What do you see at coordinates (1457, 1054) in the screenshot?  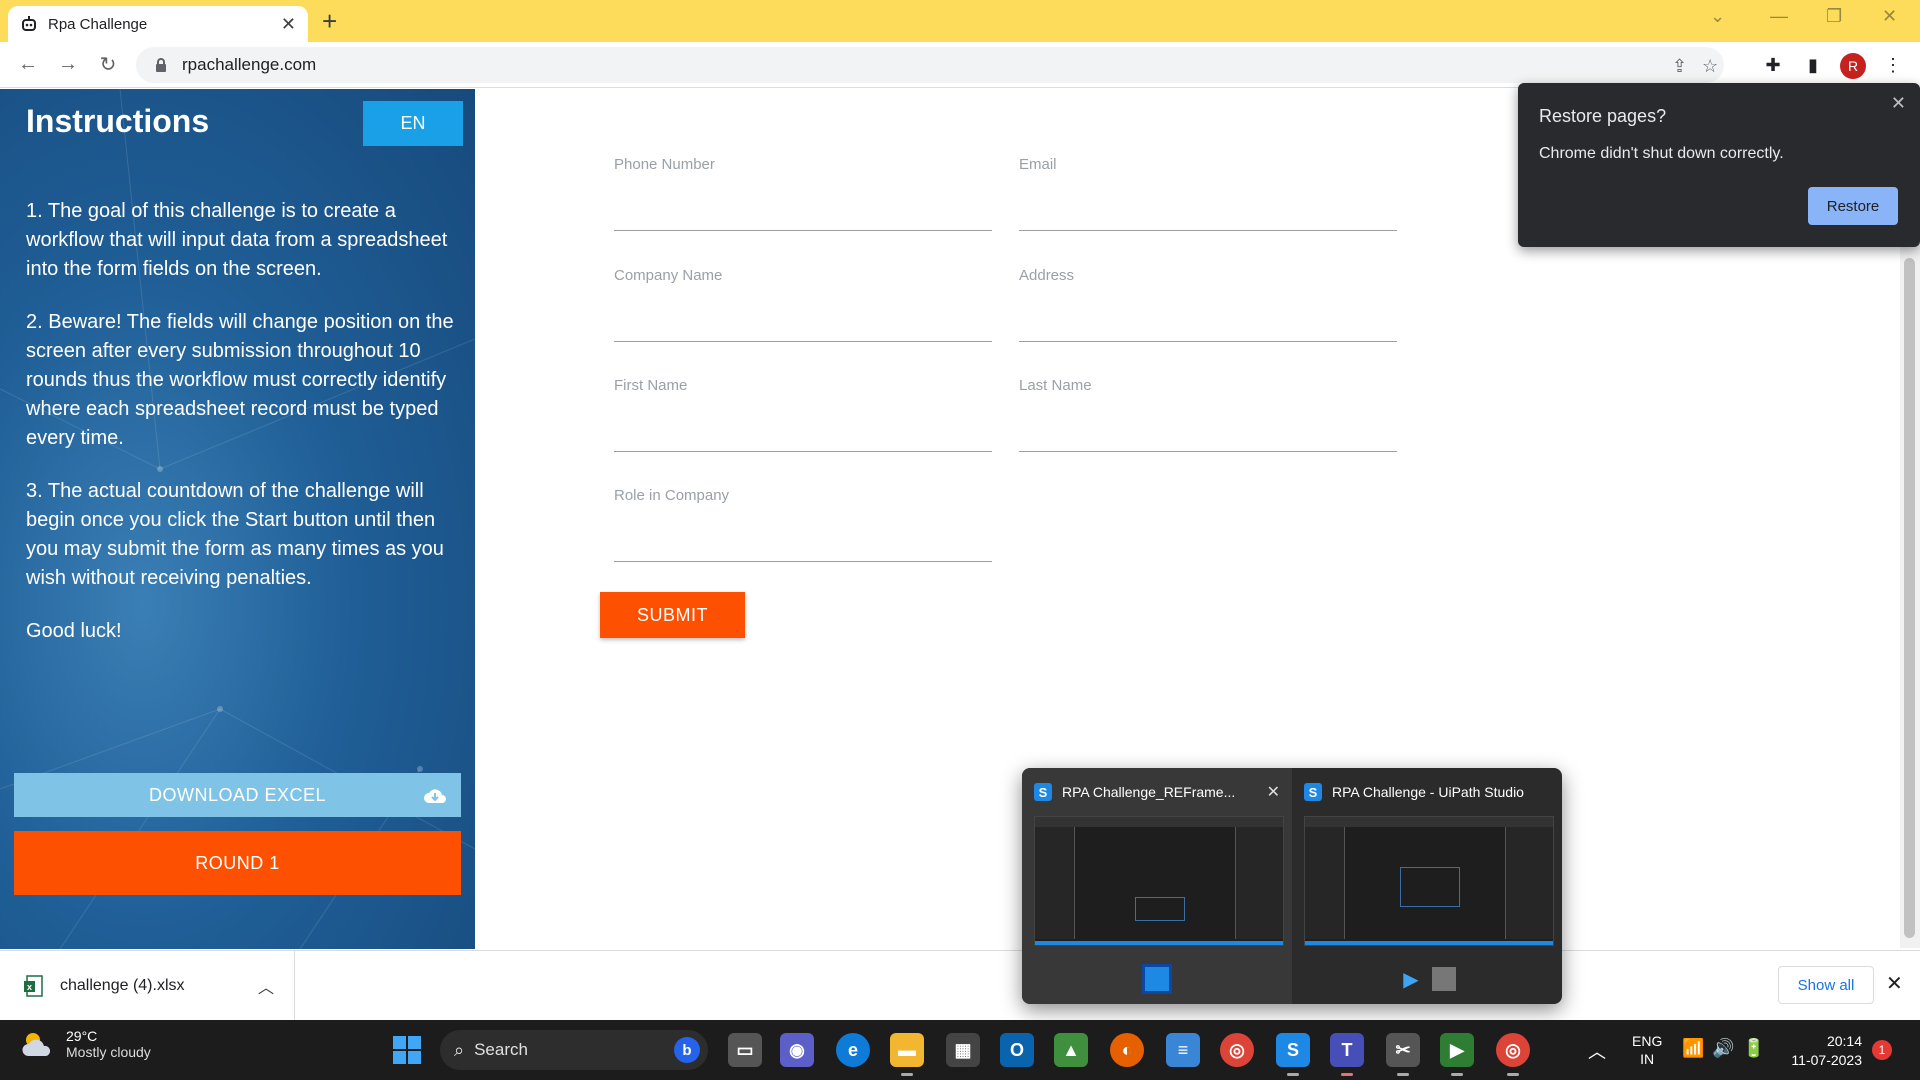 I see `uipath-assistant-icon: ▶` at bounding box center [1457, 1054].